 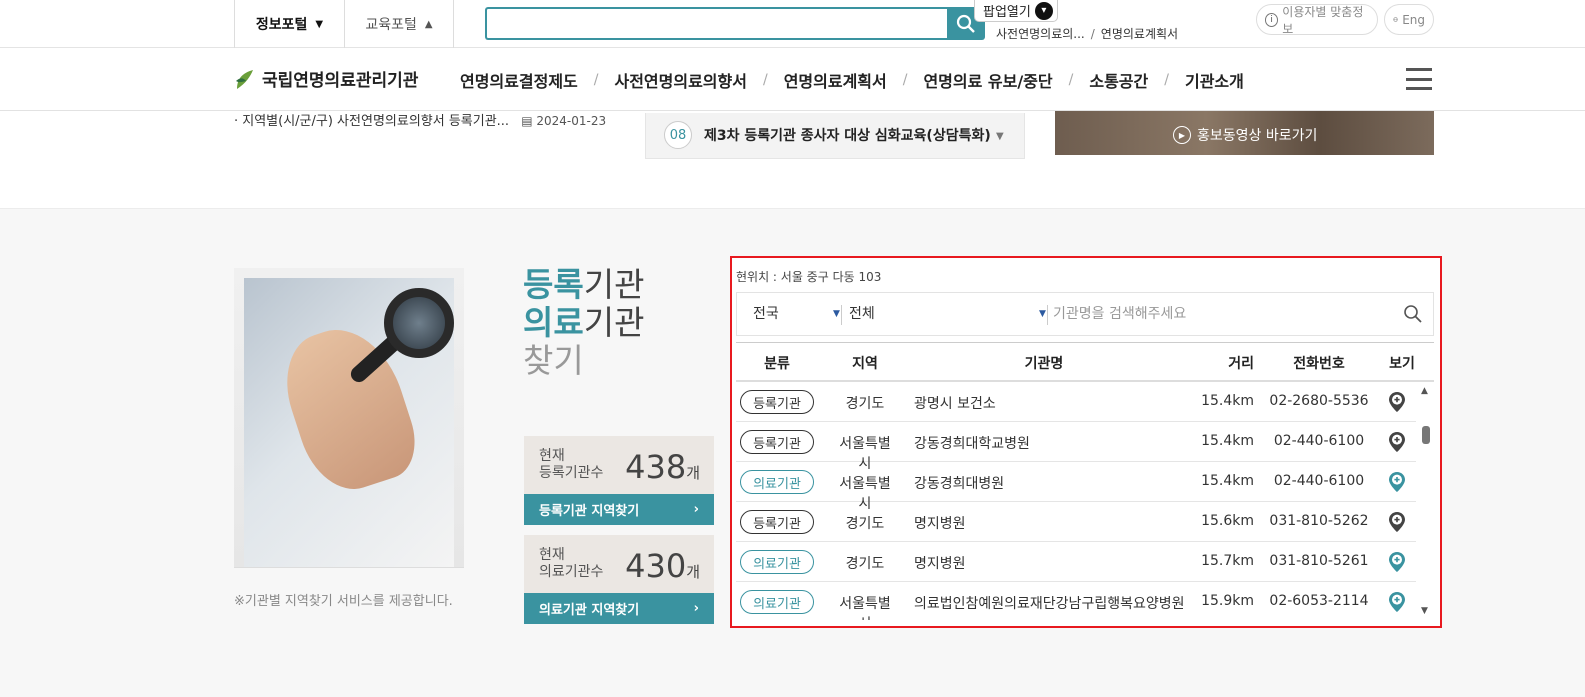 I want to click on row-distance: 15.9km, so click(x=1227, y=601).